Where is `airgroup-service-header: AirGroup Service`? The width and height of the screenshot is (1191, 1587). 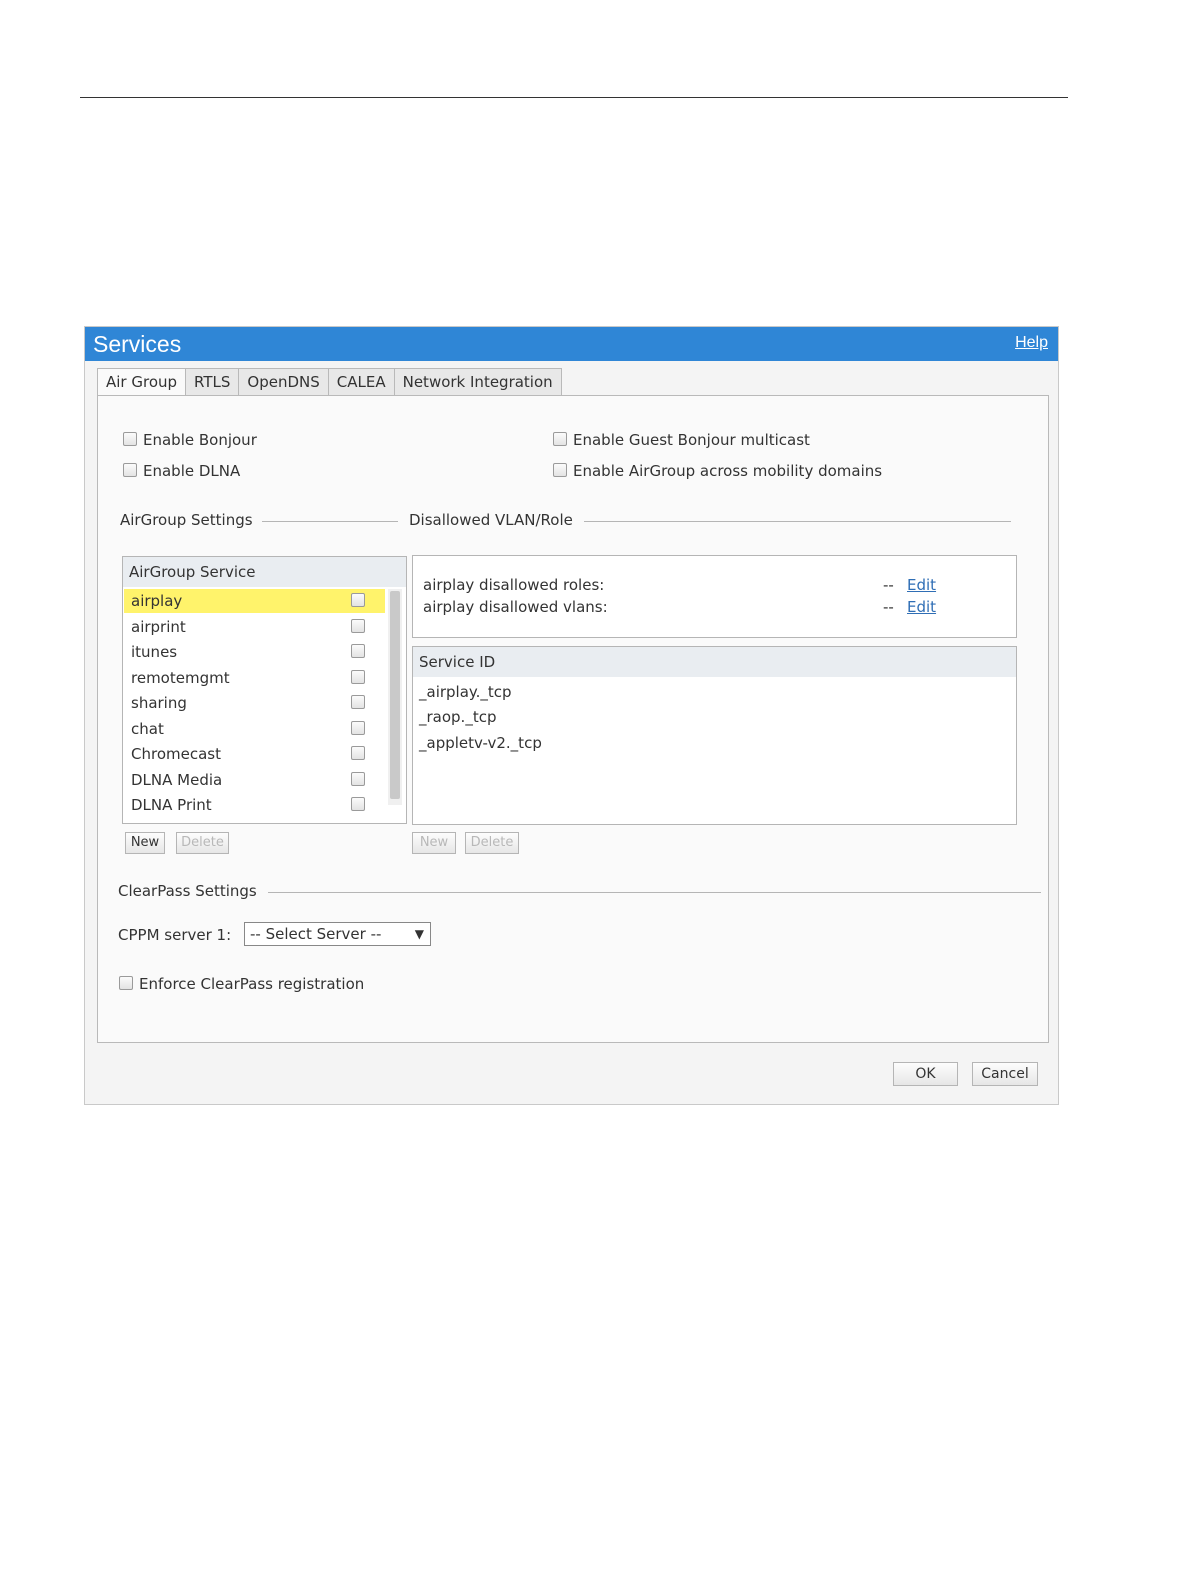 airgroup-service-header: AirGroup Service is located at coordinates (264, 572).